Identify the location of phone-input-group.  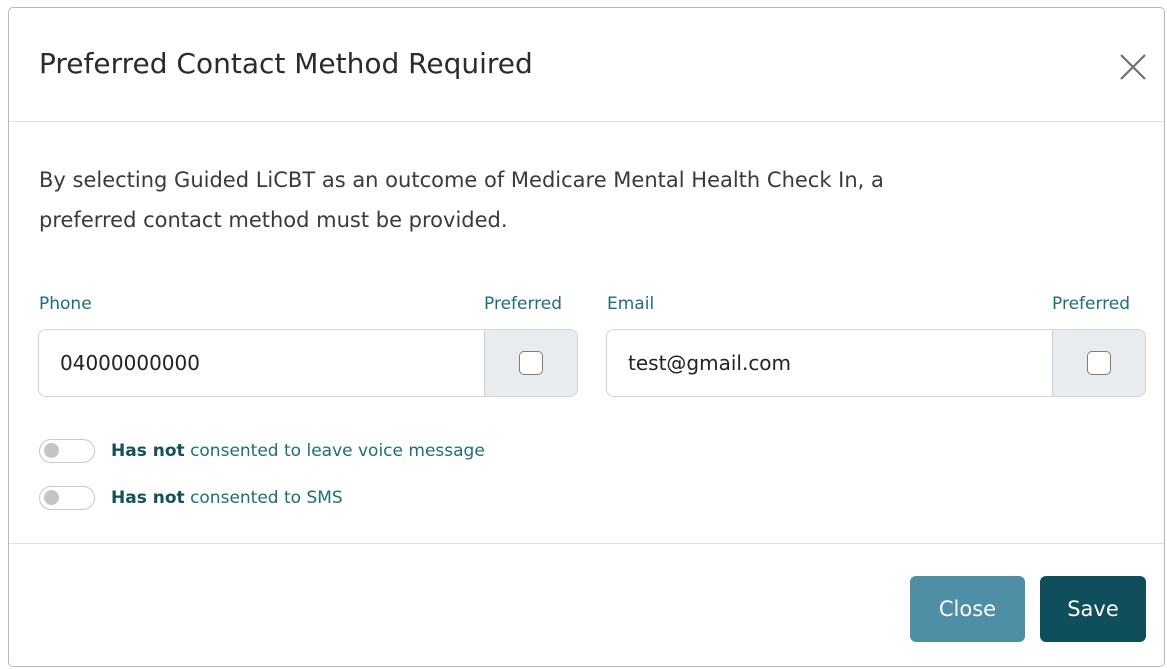
(308, 363).